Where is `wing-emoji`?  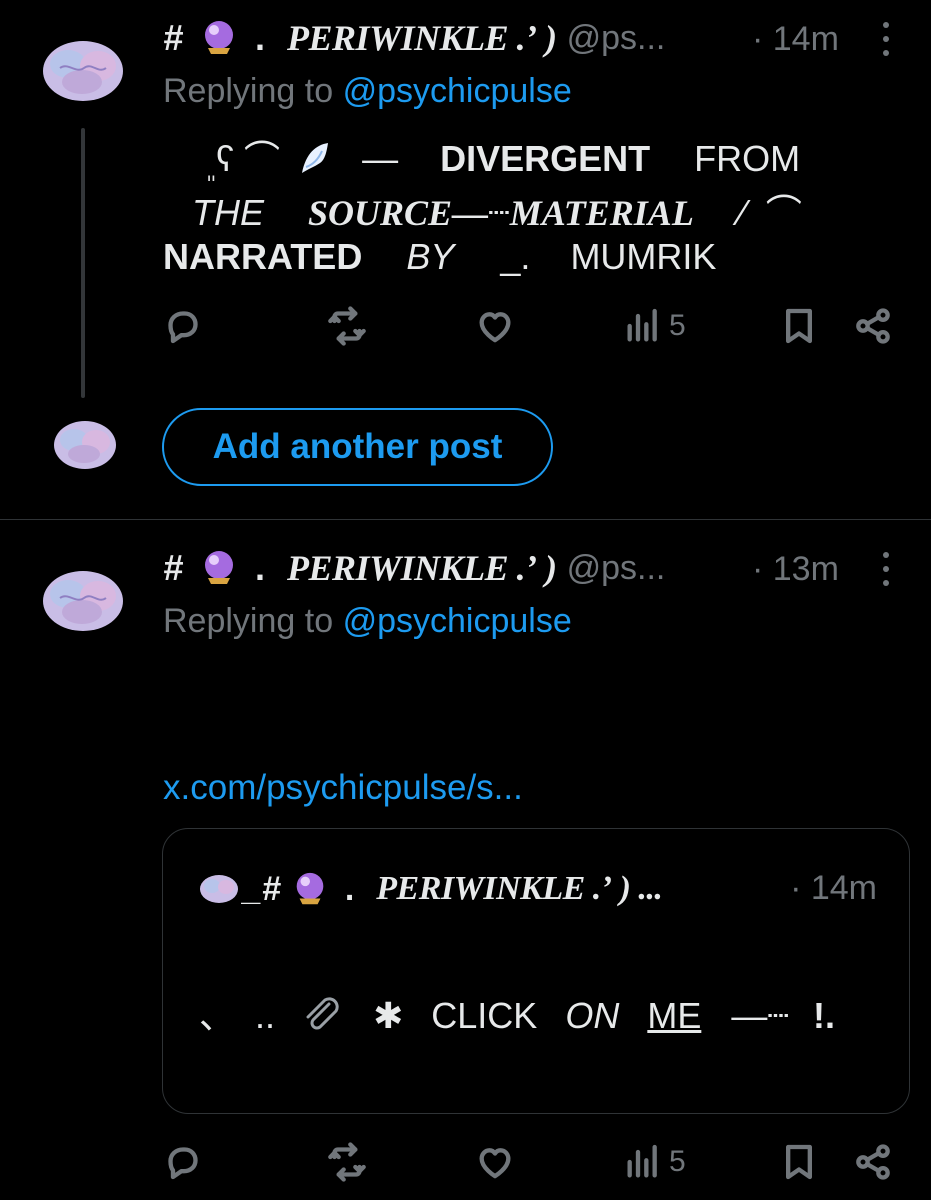
wing-emoji is located at coordinates (315, 158).